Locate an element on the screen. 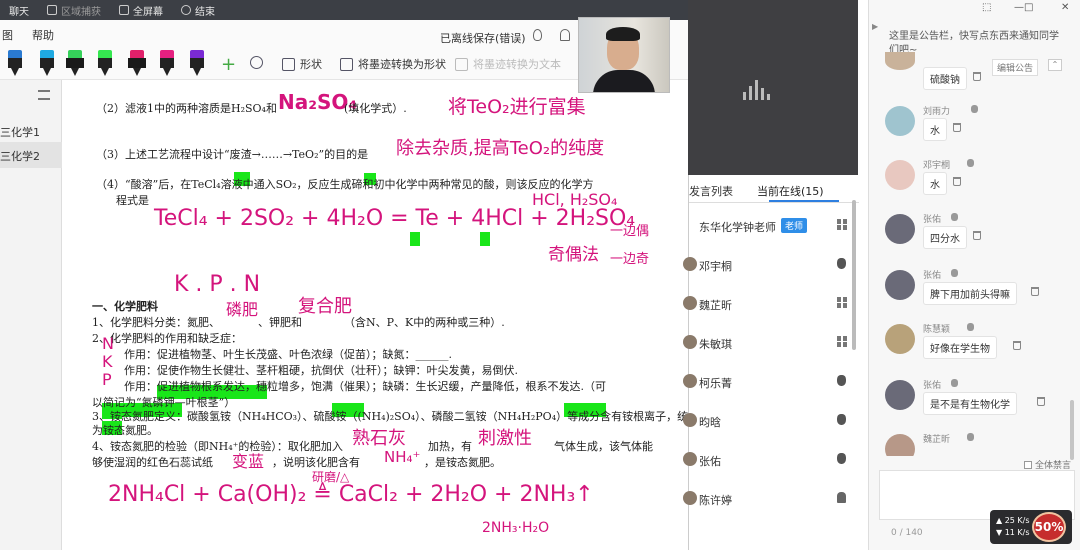 The image size is (1080, 550). member-item: 邓宇桐 is located at coordinates (771, 265).